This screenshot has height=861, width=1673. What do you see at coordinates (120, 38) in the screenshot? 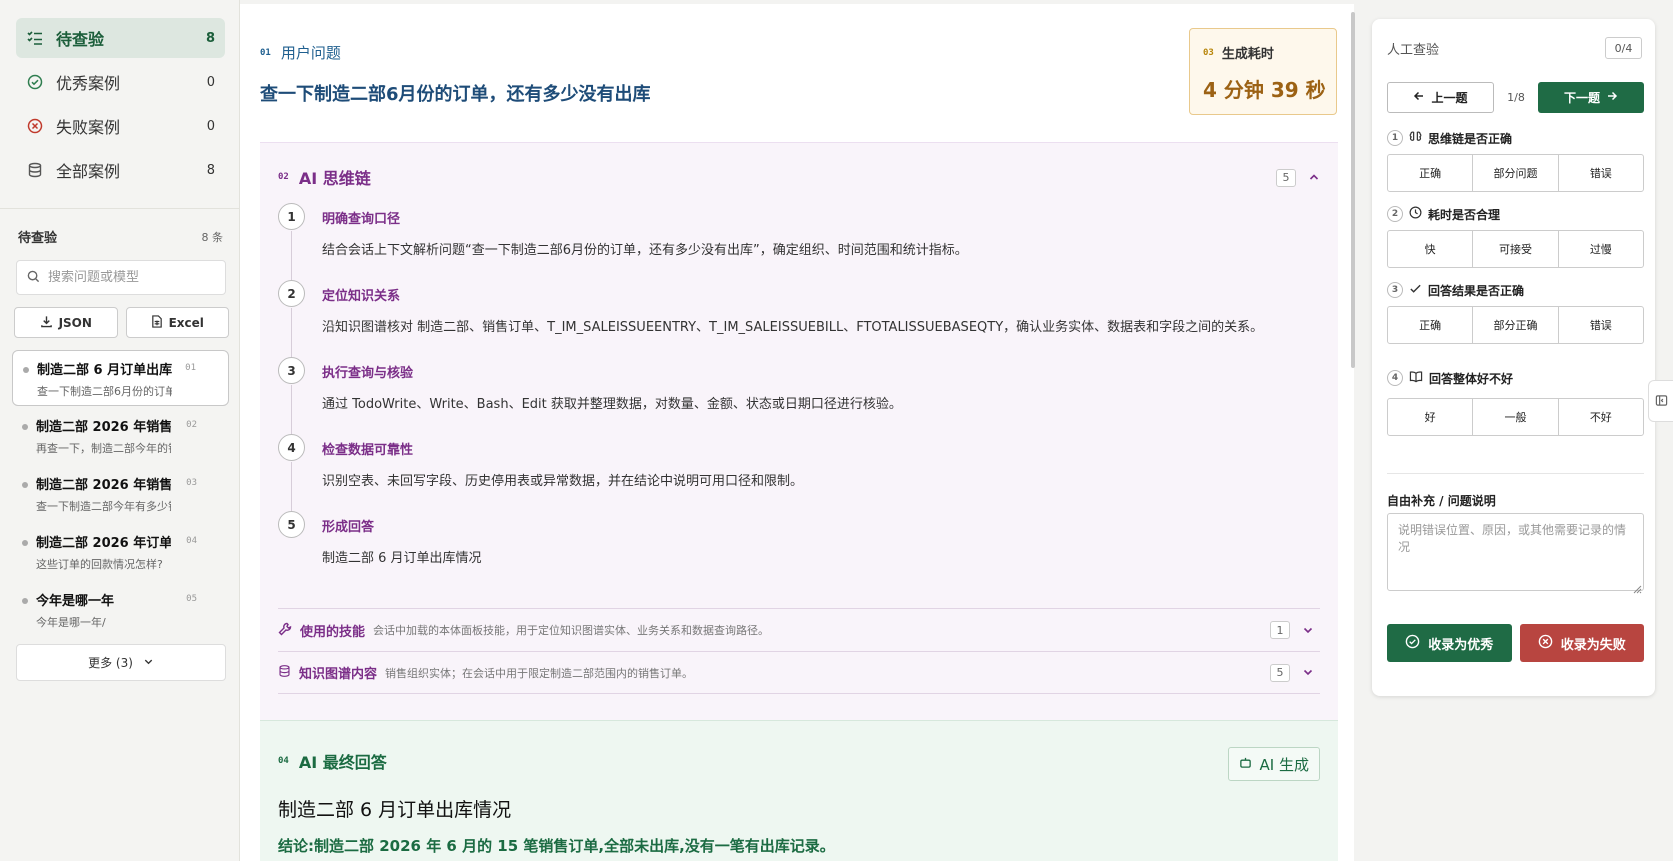
I see `nav-item-pending: 待查验 8` at bounding box center [120, 38].